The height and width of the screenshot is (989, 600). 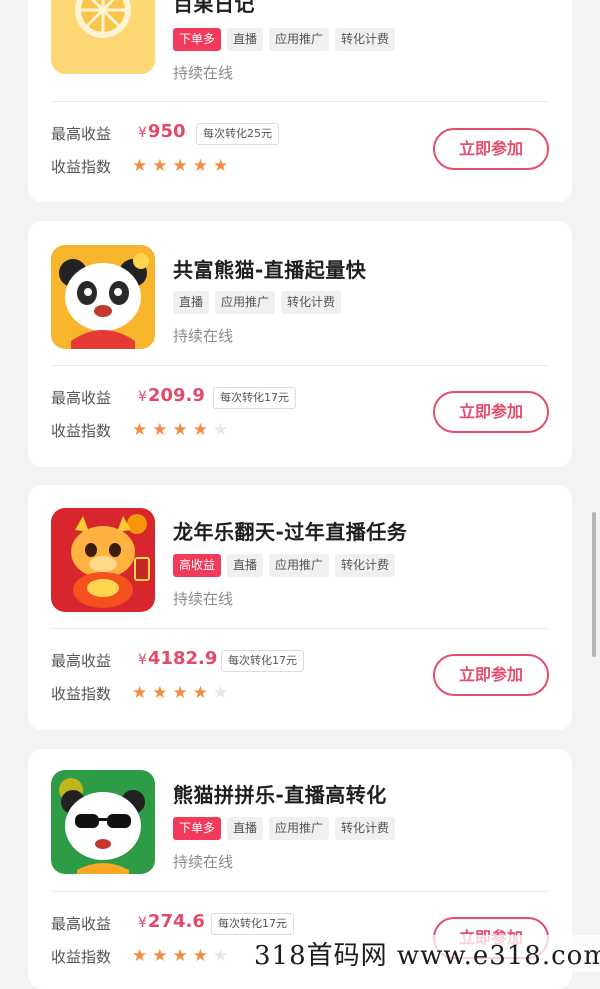 What do you see at coordinates (103, 822) in the screenshot?
I see `panda-sunglasses-icon` at bounding box center [103, 822].